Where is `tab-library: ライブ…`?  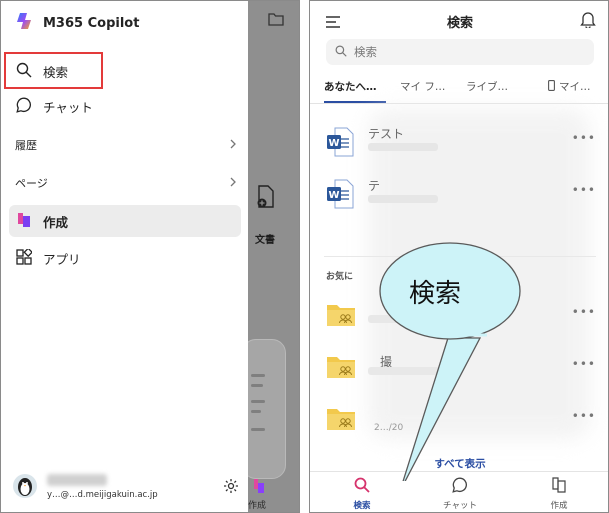
tab-library: ライブ… is located at coordinates (487, 86).